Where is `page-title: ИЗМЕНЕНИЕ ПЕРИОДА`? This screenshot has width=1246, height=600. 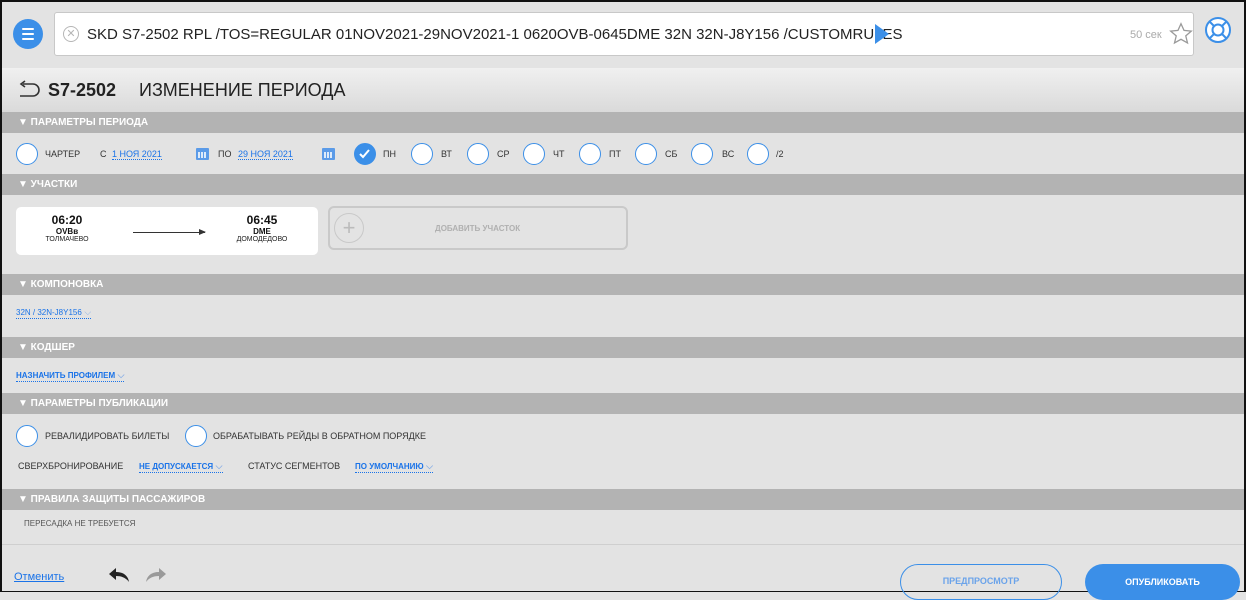 page-title: ИЗМЕНЕНИЕ ПЕРИОДА is located at coordinates (242, 90).